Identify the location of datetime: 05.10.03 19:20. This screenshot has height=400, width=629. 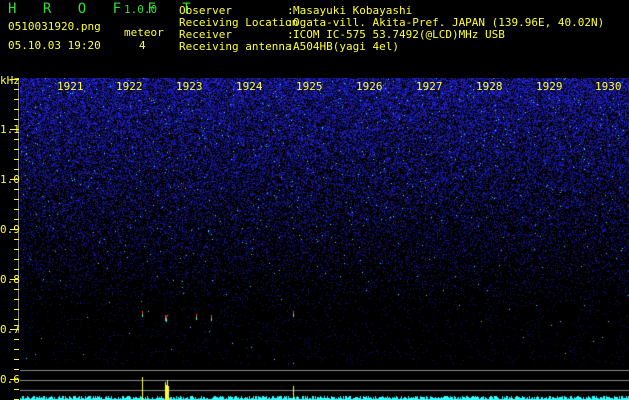
(54, 45).